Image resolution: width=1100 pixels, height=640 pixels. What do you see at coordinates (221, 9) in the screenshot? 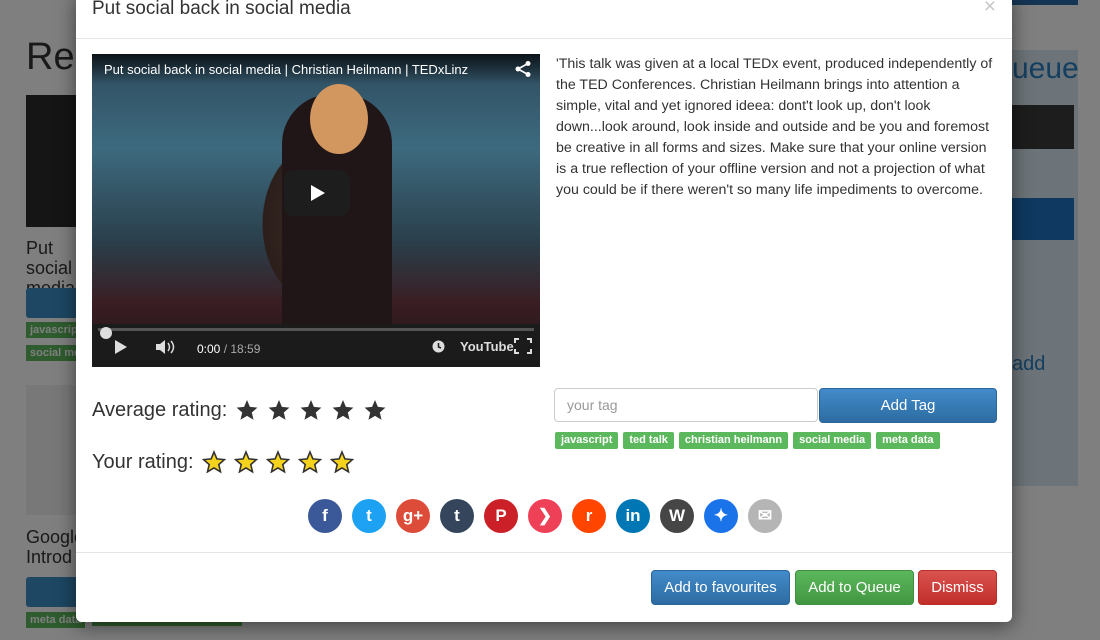
I see `modal-title: Put social back in social media` at bounding box center [221, 9].